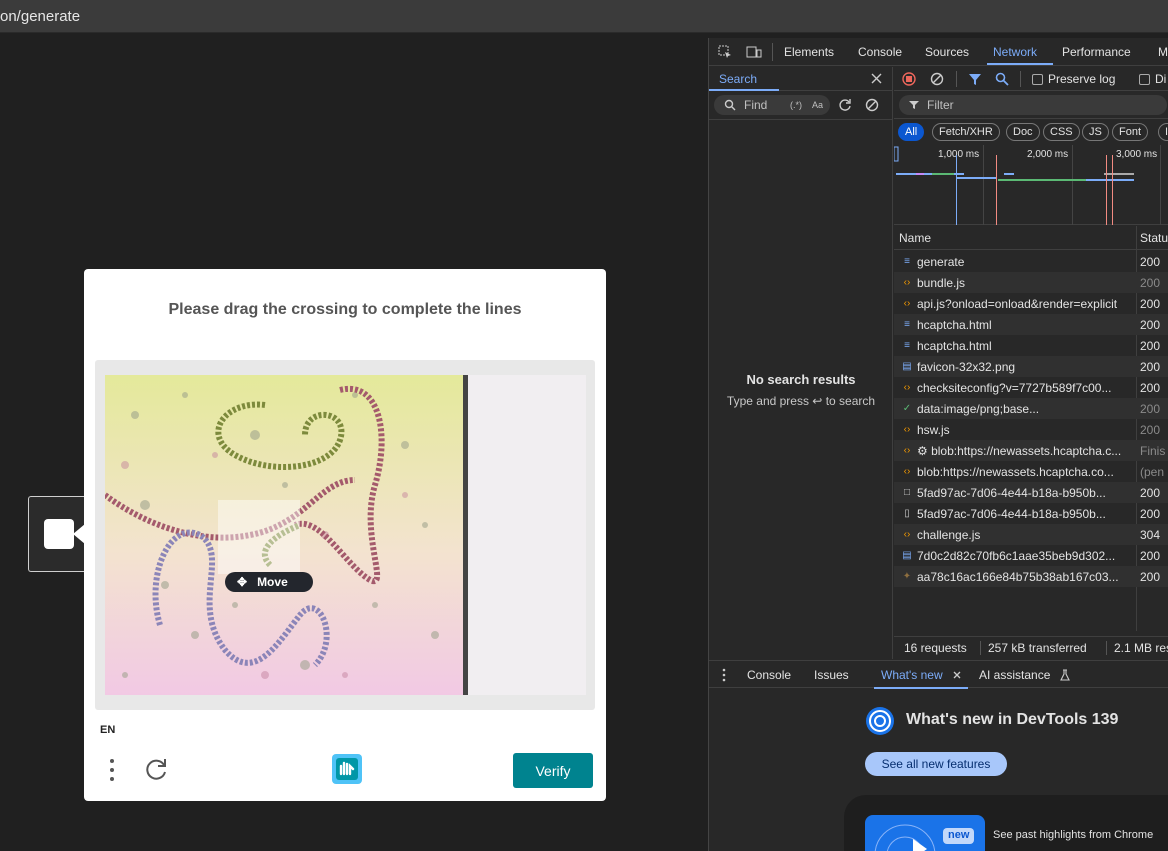 Image resolution: width=1168 pixels, height=851 pixels. What do you see at coordinates (907, 576) in the screenshot?
I see `plugin-icon: ✦` at bounding box center [907, 576].